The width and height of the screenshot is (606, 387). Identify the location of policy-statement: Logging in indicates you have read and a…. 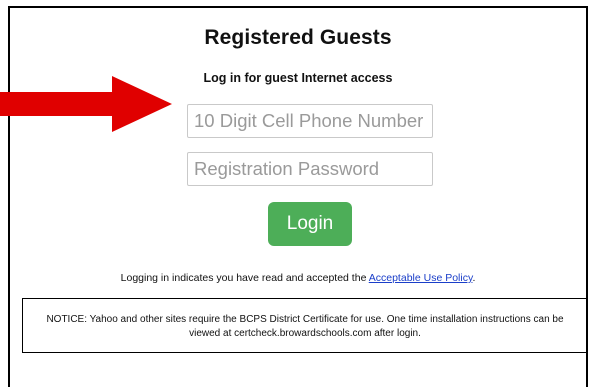
(298, 278).